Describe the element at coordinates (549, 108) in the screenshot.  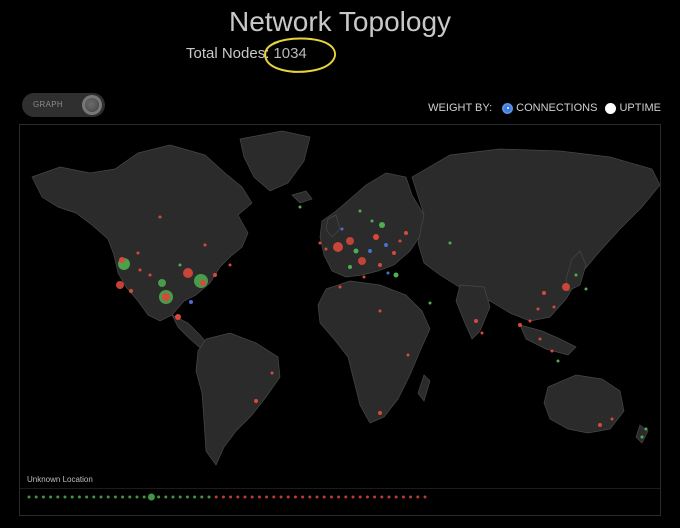
I see `weight-by-connections-option: CONNECTIONS` at that location.